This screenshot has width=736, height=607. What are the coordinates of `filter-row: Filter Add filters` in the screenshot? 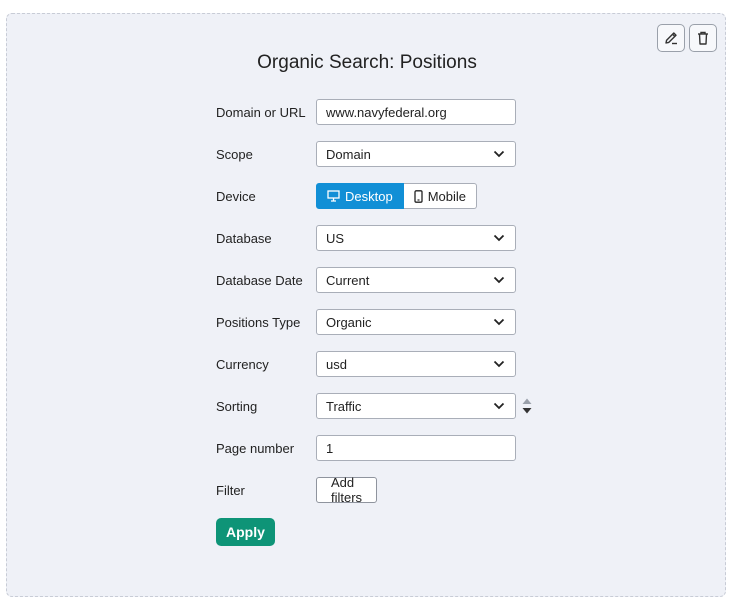 It's located at (297, 490).